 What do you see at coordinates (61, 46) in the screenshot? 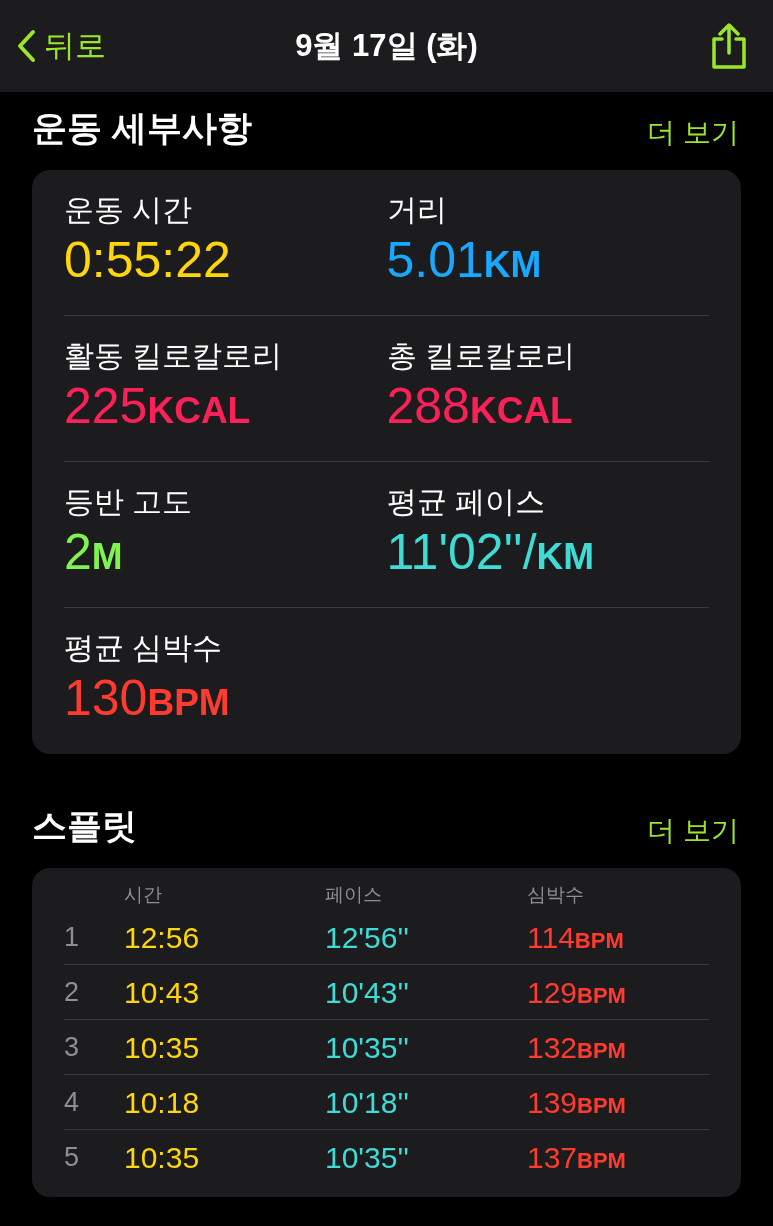
I see `back-button: 뒤로` at bounding box center [61, 46].